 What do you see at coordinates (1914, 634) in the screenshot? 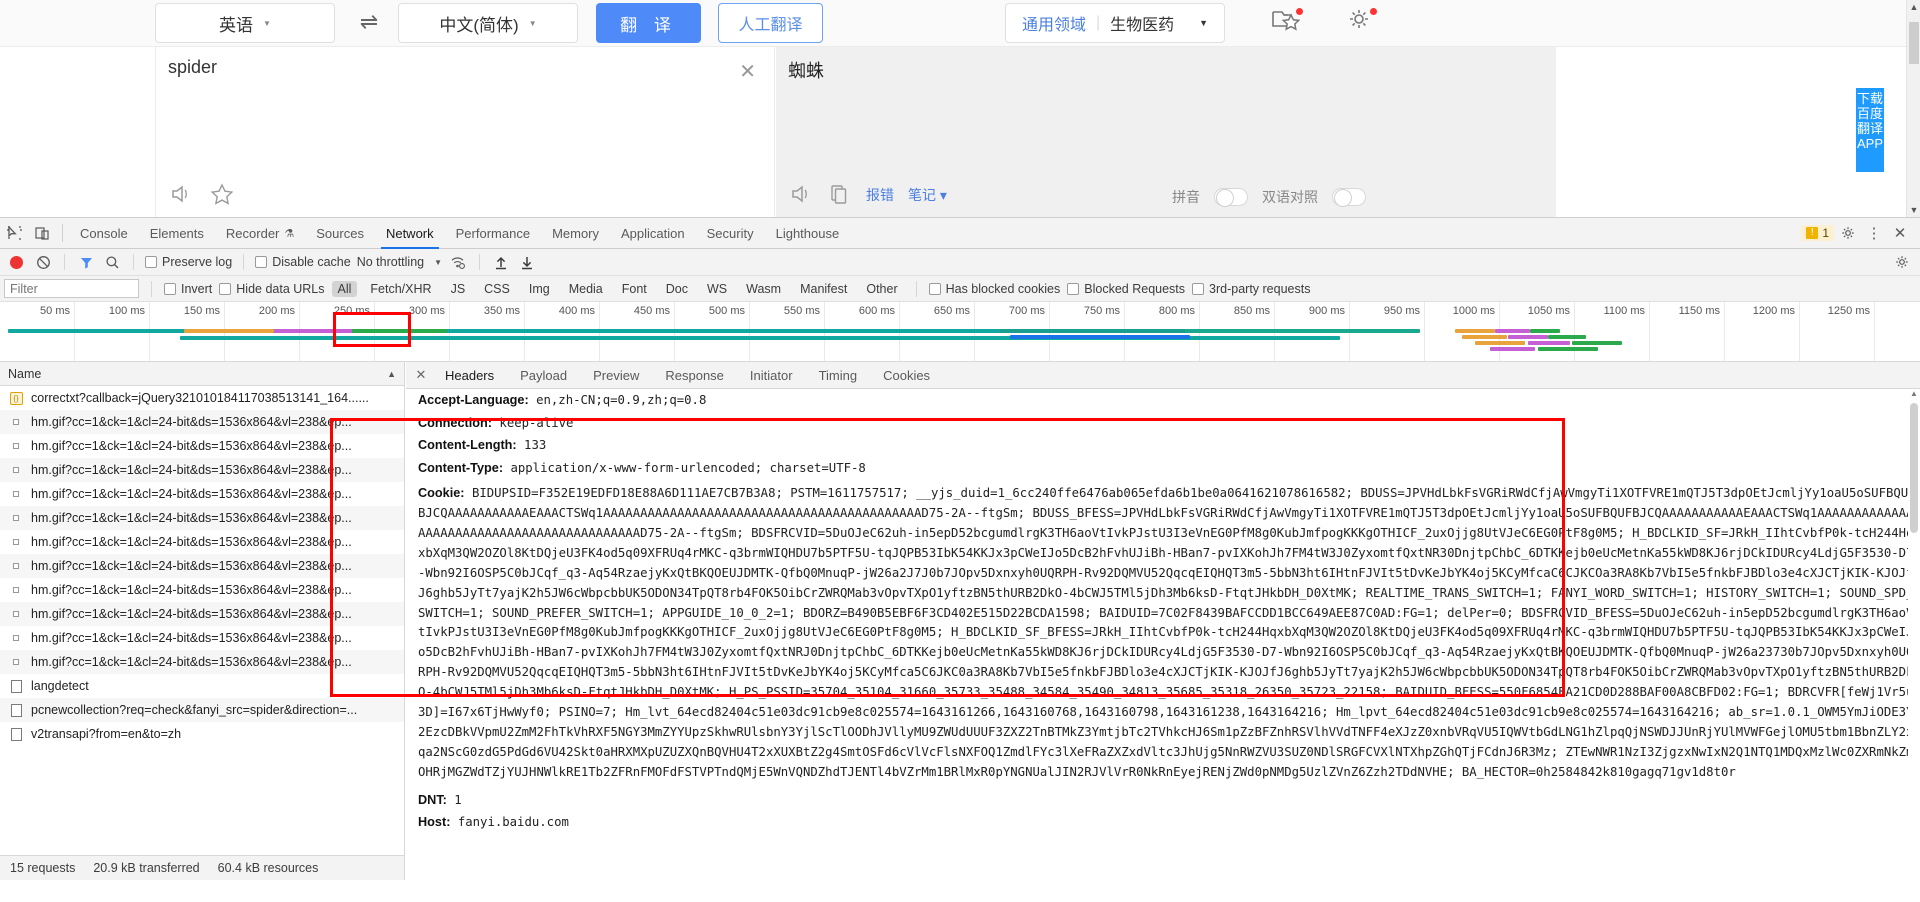
I see `detail-scrollbar: ▲` at bounding box center [1914, 634].